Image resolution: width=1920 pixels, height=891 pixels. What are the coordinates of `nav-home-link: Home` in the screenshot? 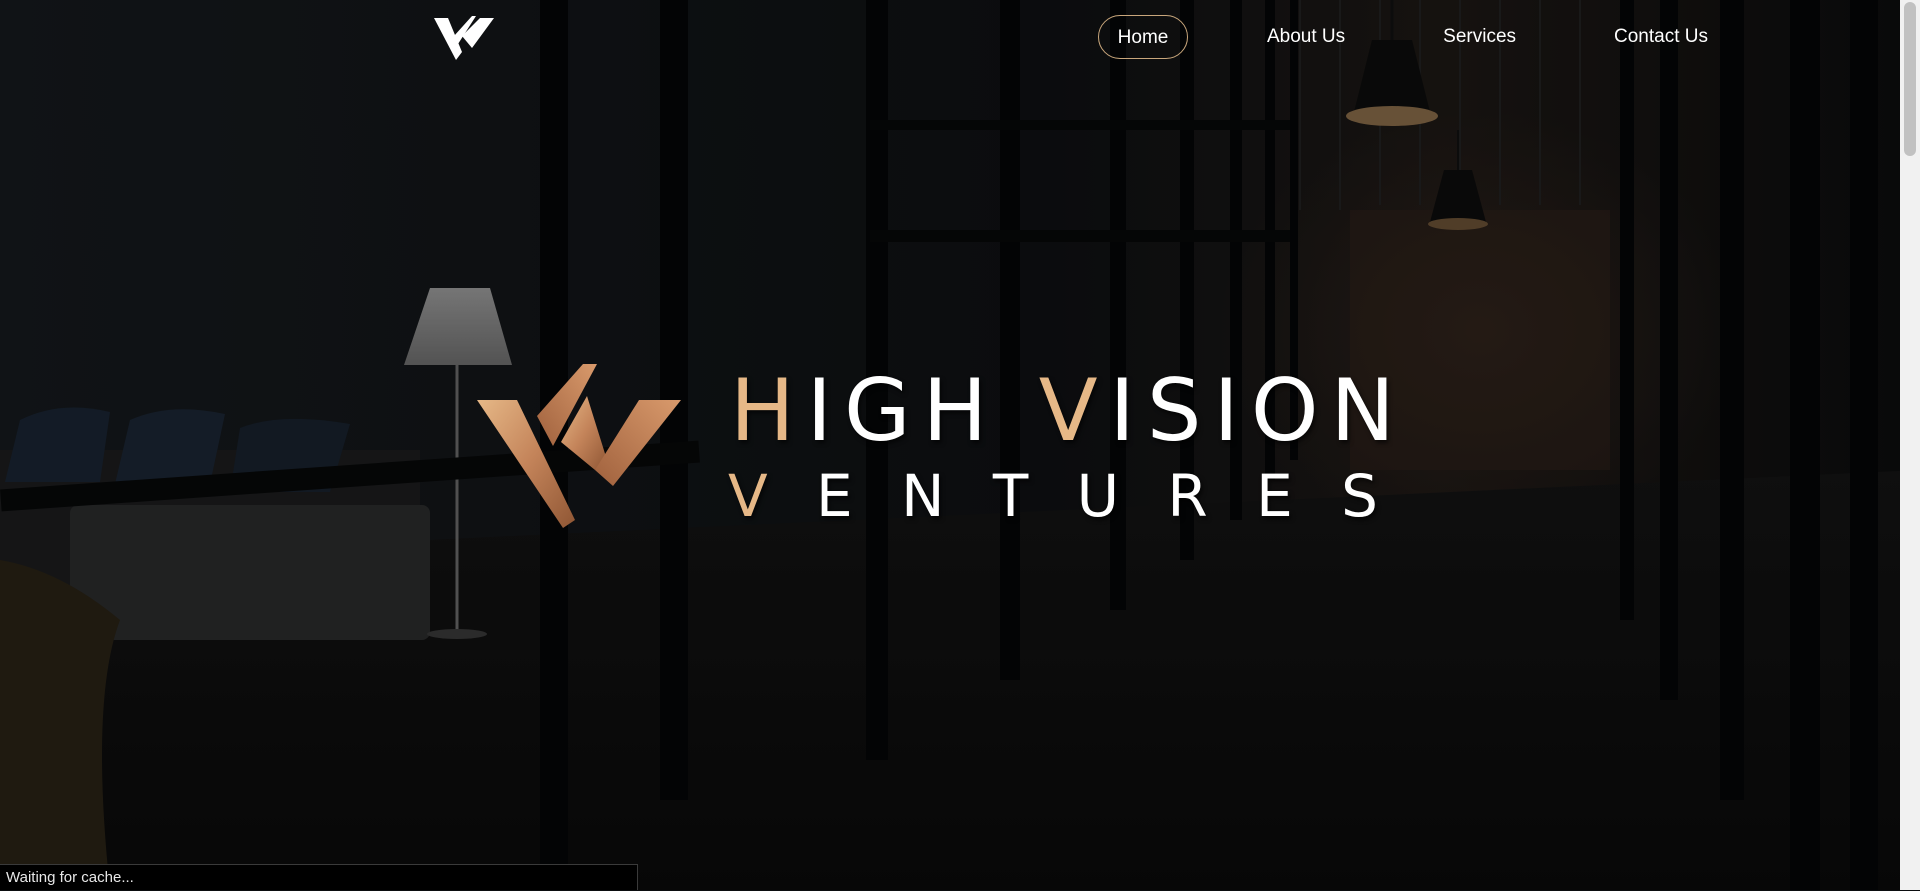 It's located at (1143, 37).